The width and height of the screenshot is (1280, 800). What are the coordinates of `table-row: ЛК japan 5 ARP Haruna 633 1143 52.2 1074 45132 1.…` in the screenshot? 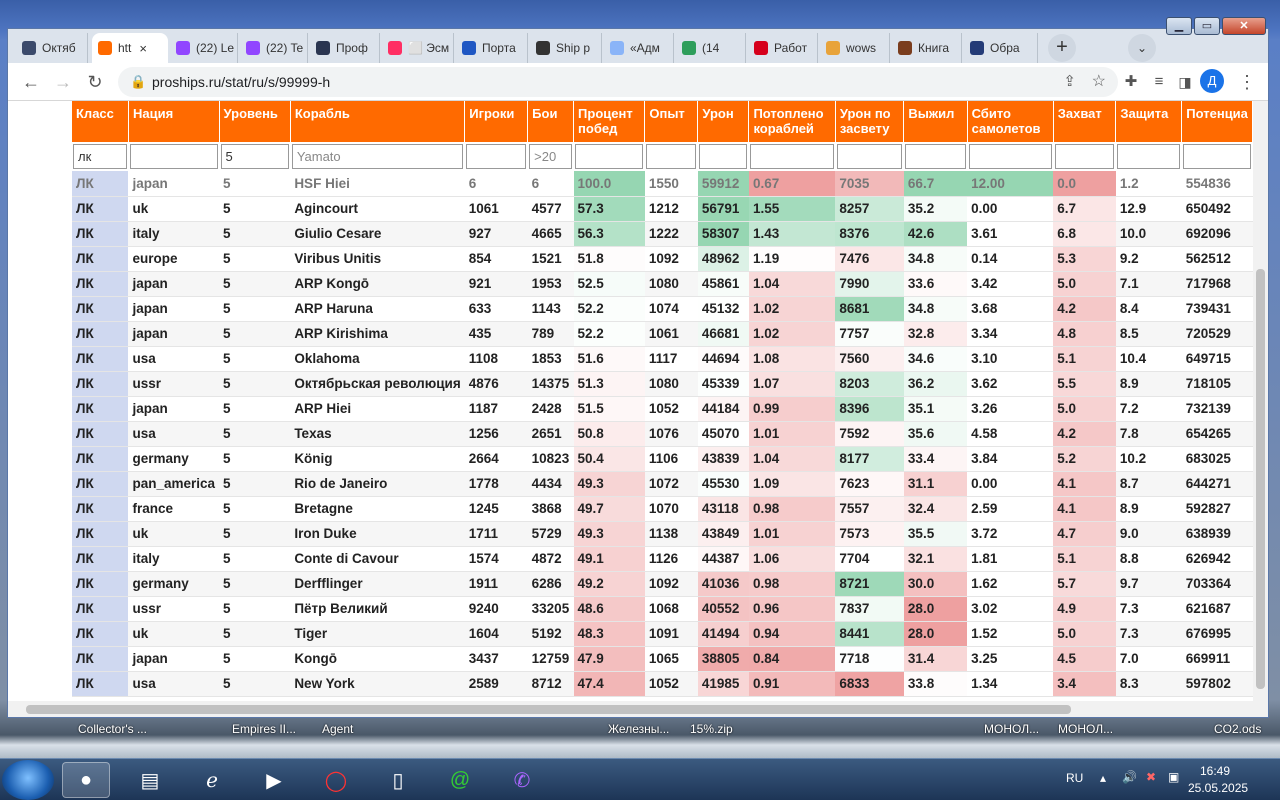 It's located at (662, 309).